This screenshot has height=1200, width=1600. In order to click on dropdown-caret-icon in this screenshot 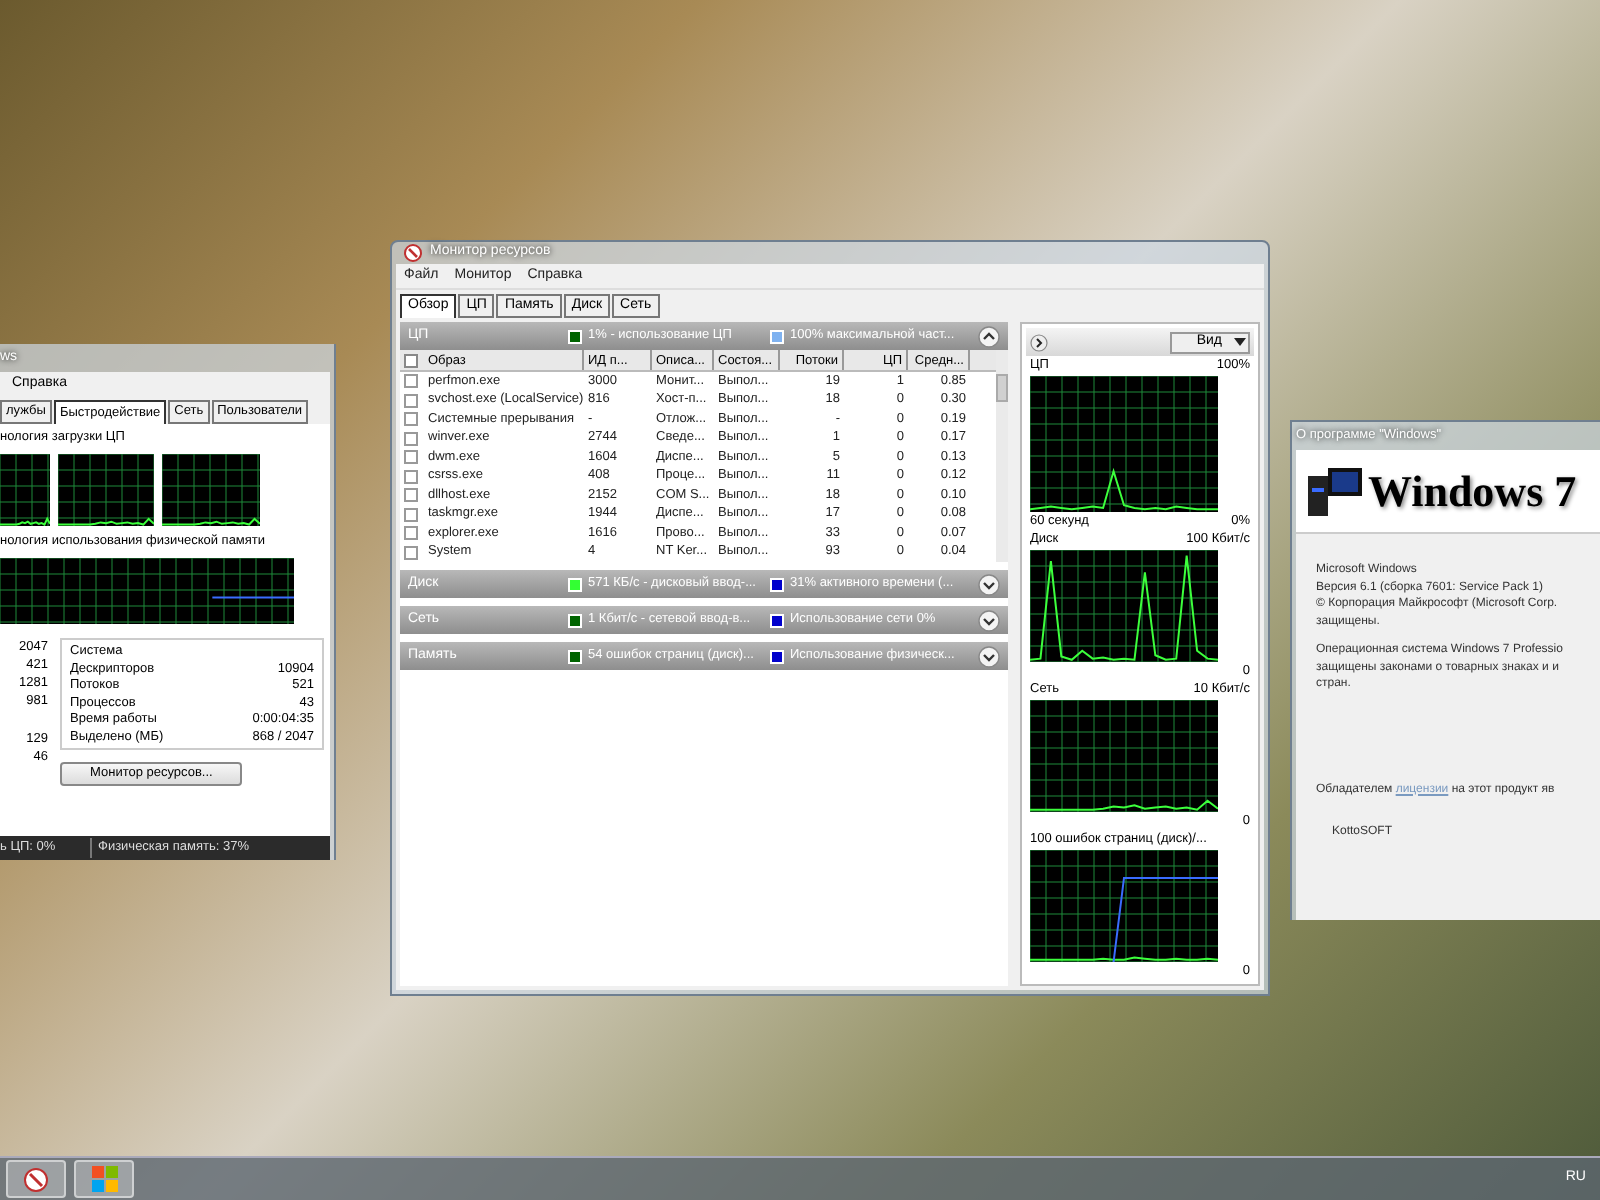, I will do `click(1240, 342)`.